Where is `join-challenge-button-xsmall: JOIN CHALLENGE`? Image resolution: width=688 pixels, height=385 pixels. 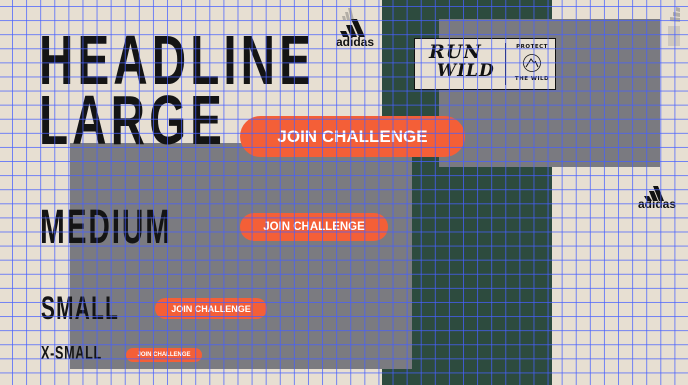 join-challenge-button-xsmall: JOIN CHALLENGE is located at coordinates (164, 355).